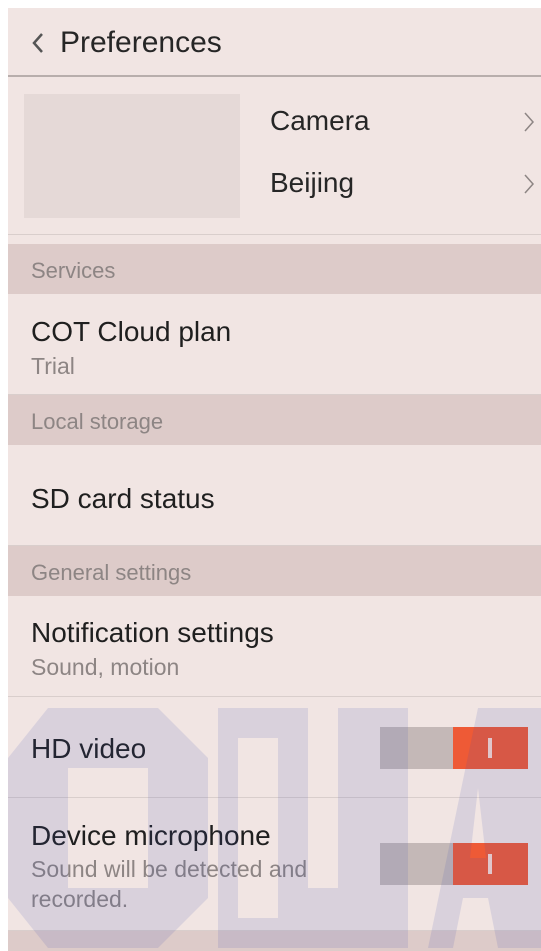 This screenshot has height=951, width=541. Describe the element at coordinates (274, 747) in the screenshot. I see `hd-video-row: HD video` at that location.